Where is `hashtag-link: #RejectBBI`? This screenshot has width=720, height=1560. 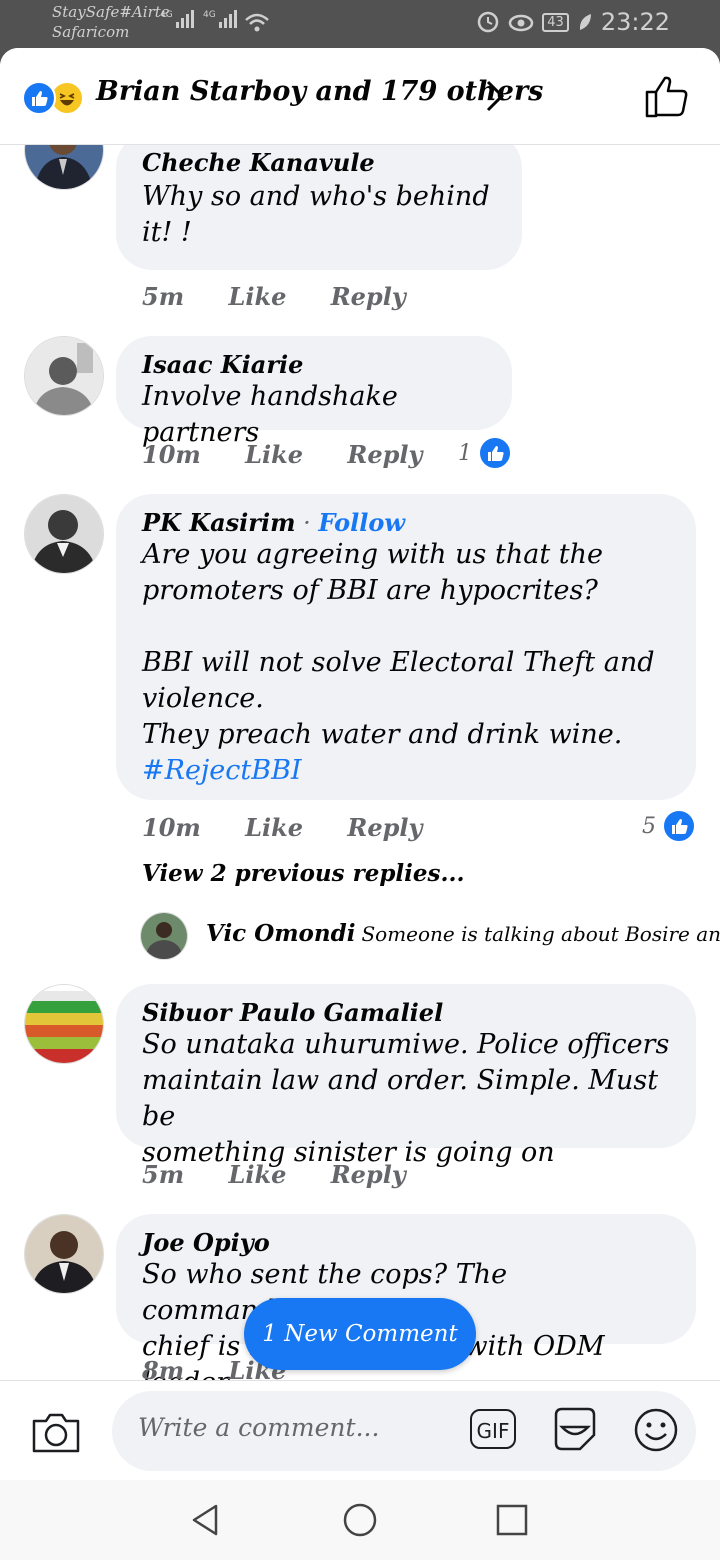 hashtag-link: #RejectBBI is located at coordinates (406, 771).